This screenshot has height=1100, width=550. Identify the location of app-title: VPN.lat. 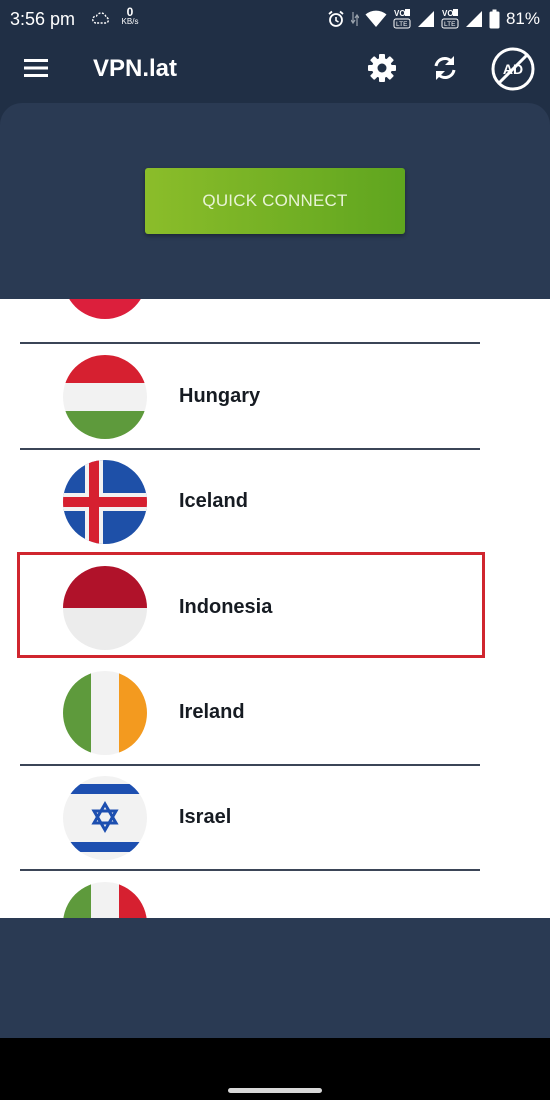
(135, 68).